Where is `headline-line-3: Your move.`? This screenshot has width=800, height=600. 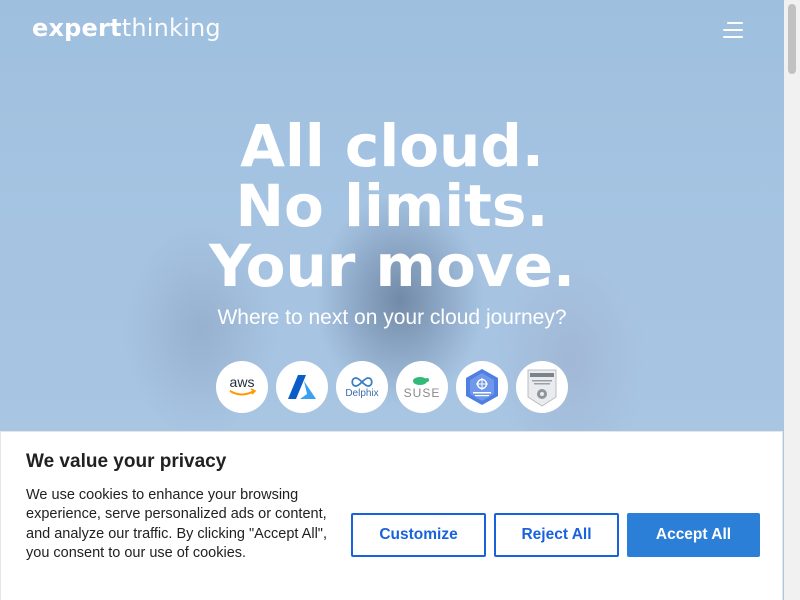
headline-line-3: Your move. is located at coordinates (392, 266).